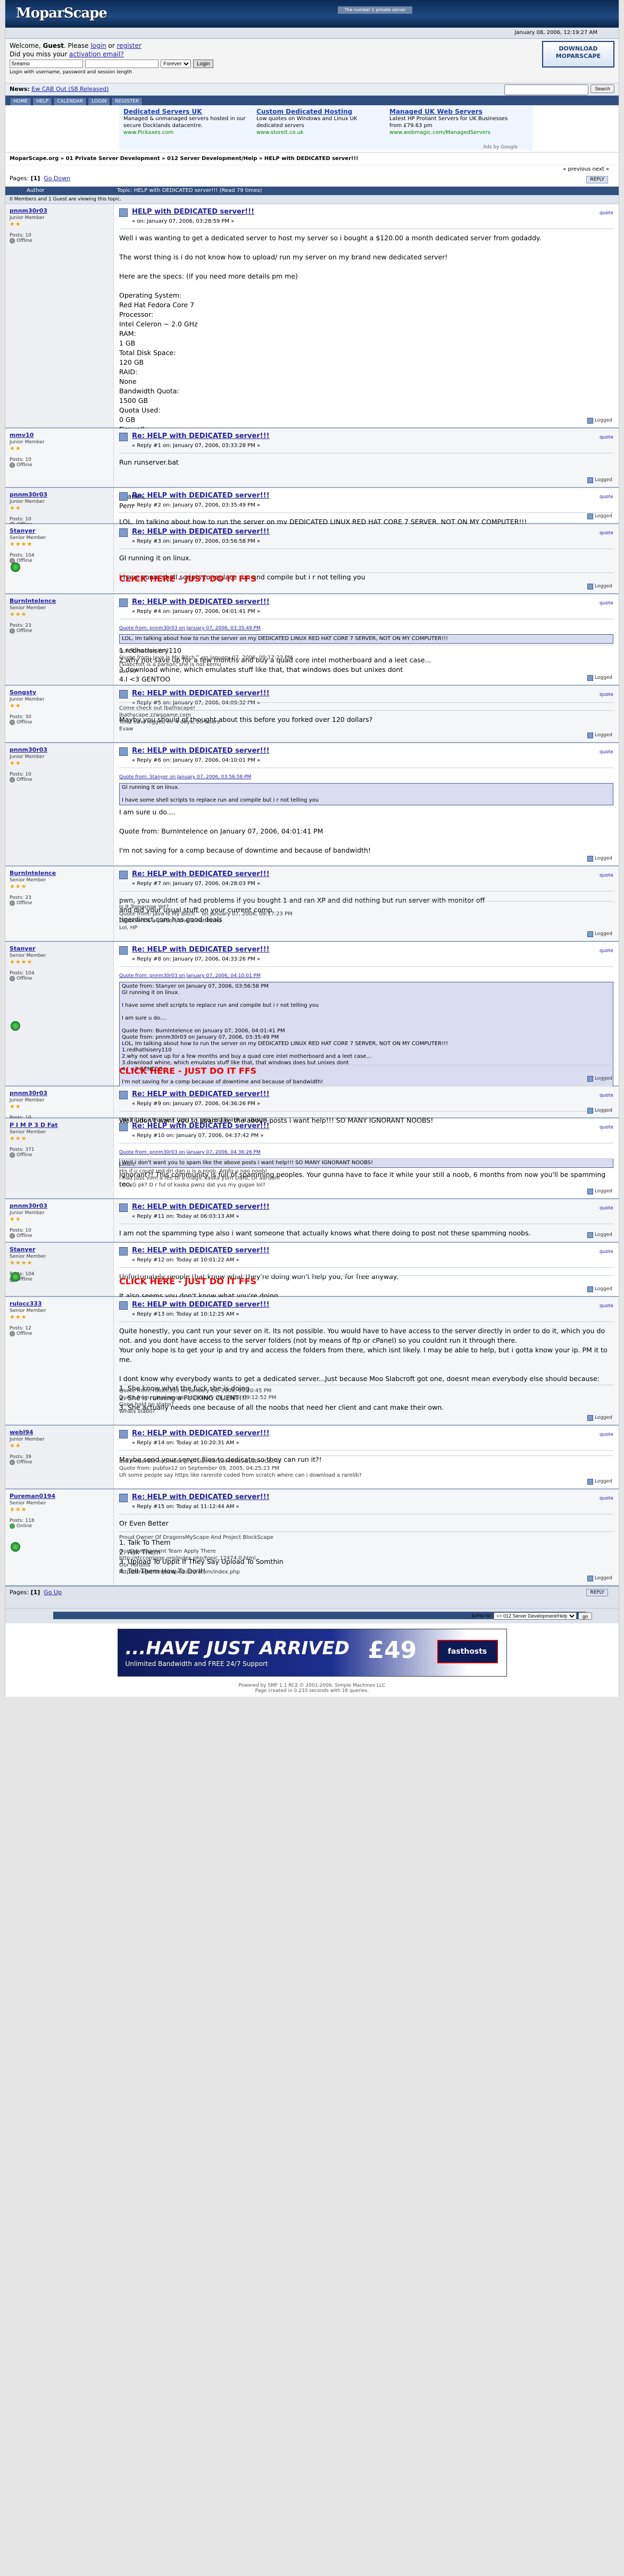  Describe the element at coordinates (98, 45) in the screenshot. I see `login-link: login` at that location.